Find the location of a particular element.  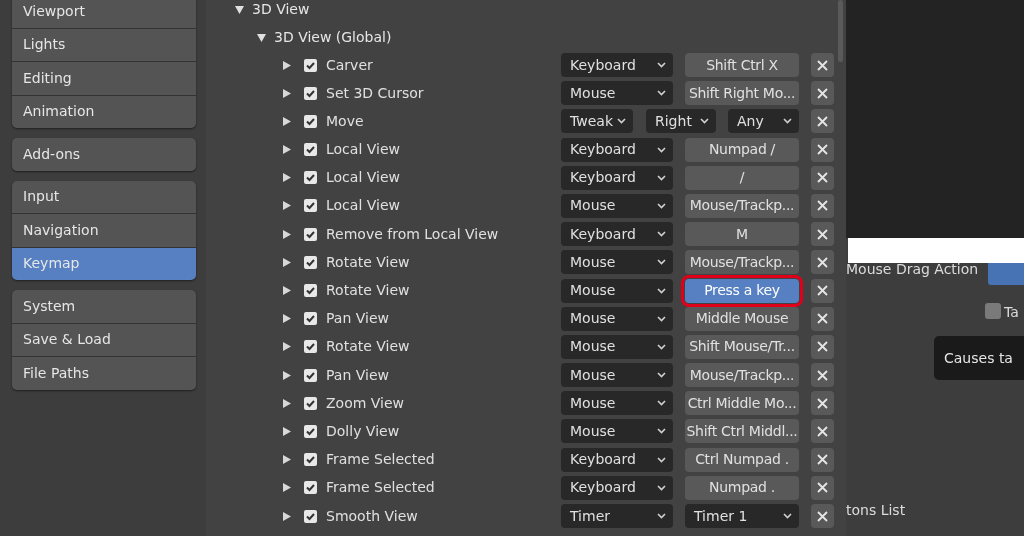

sidebar-item: Editing is located at coordinates (104, 78).